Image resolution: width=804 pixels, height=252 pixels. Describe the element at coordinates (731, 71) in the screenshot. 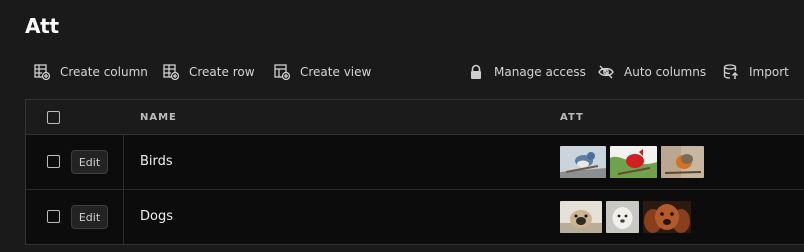

I see `import-icon` at that location.